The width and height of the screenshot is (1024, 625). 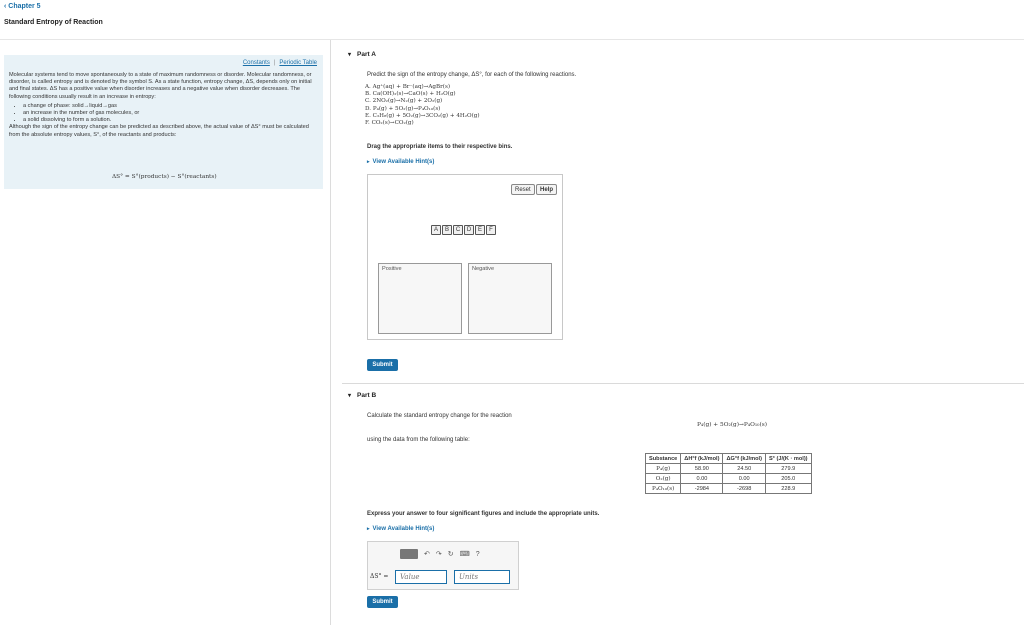 What do you see at coordinates (482, 577) in the screenshot?
I see `units-input` at bounding box center [482, 577].